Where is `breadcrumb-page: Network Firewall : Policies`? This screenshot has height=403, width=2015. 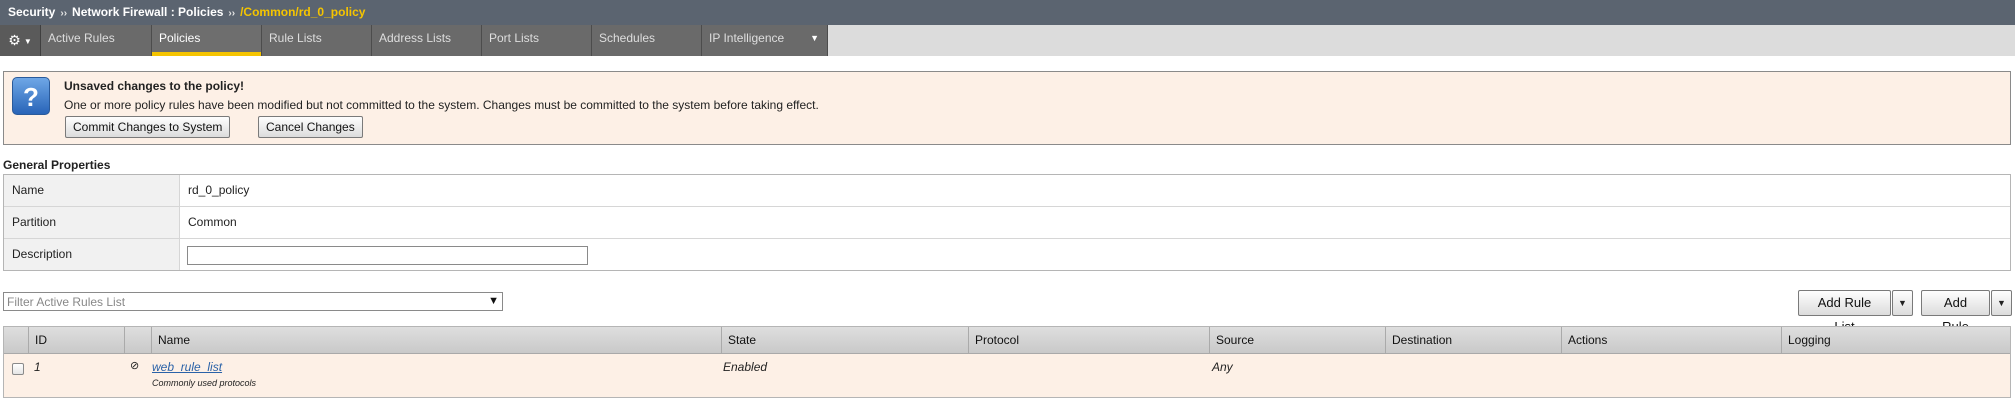
breadcrumb-page: Network Firewall : Policies is located at coordinates (147, 12).